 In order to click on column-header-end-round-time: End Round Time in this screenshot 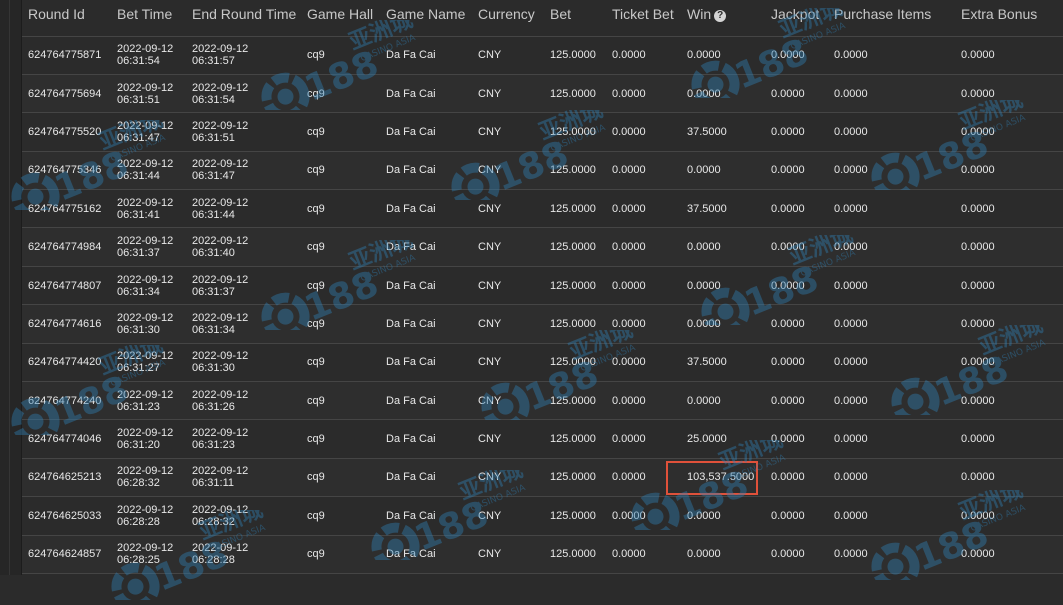, I will do `click(243, 18)`.